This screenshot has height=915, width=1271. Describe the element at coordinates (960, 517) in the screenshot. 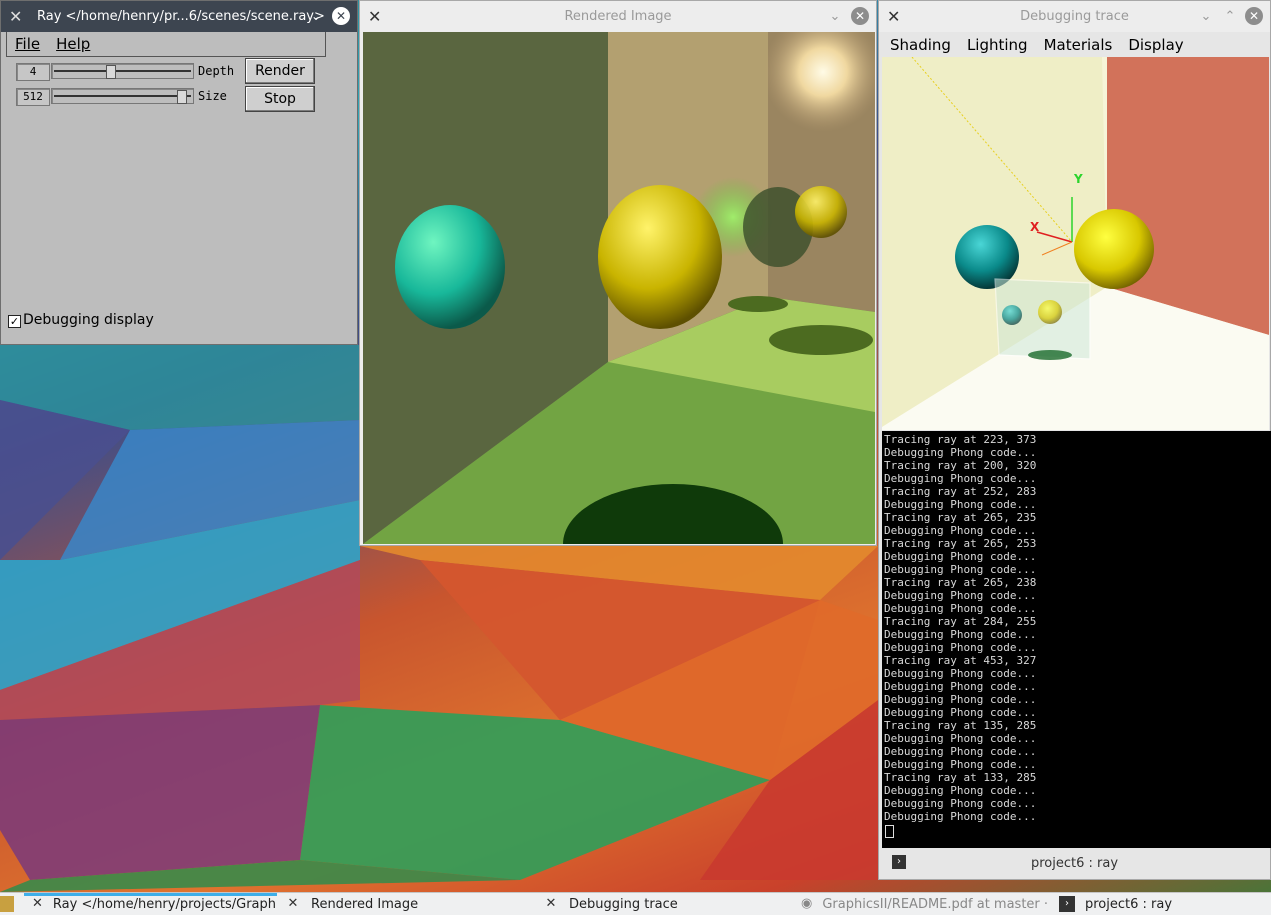

I see `console-line: Tracing ray at 265, 235` at that location.